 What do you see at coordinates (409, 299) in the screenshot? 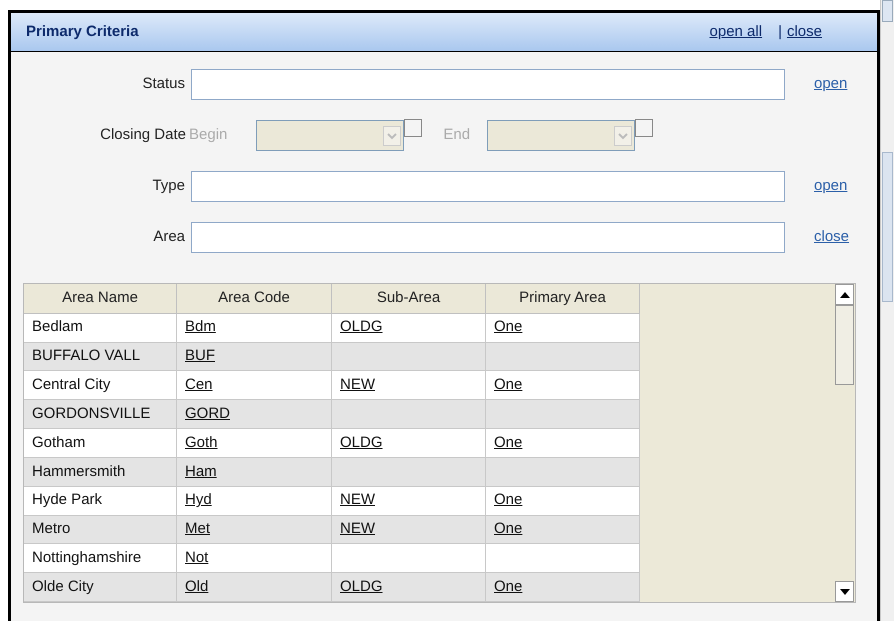
I see `column-header: Sub-Area` at bounding box center [409, 299].